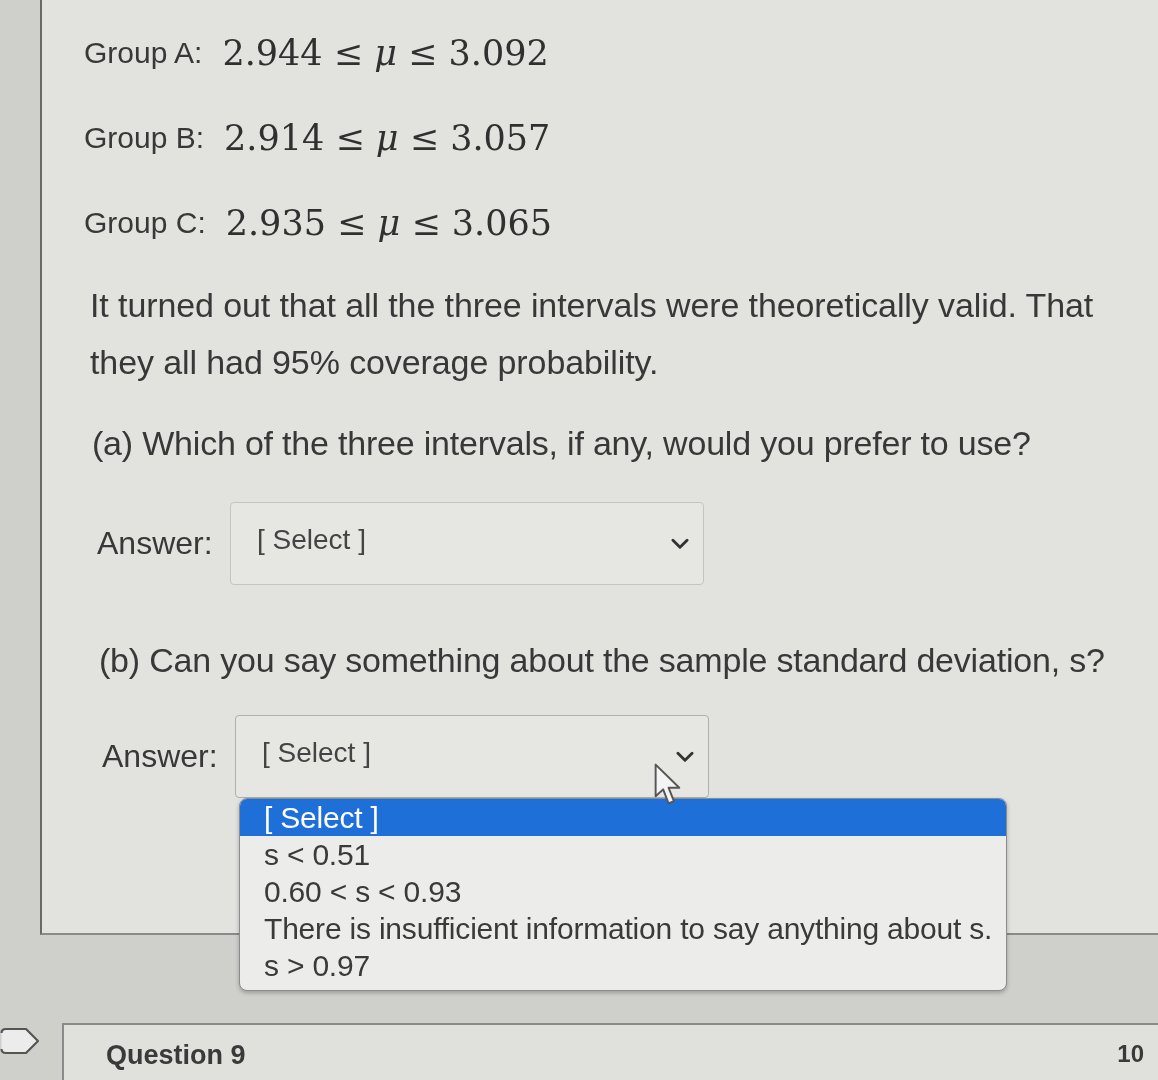  What do you see at coordinates (623, 965) in the screenshot?
I see `dropdown-option: s > 0.97` at bounding box center [623, 965].